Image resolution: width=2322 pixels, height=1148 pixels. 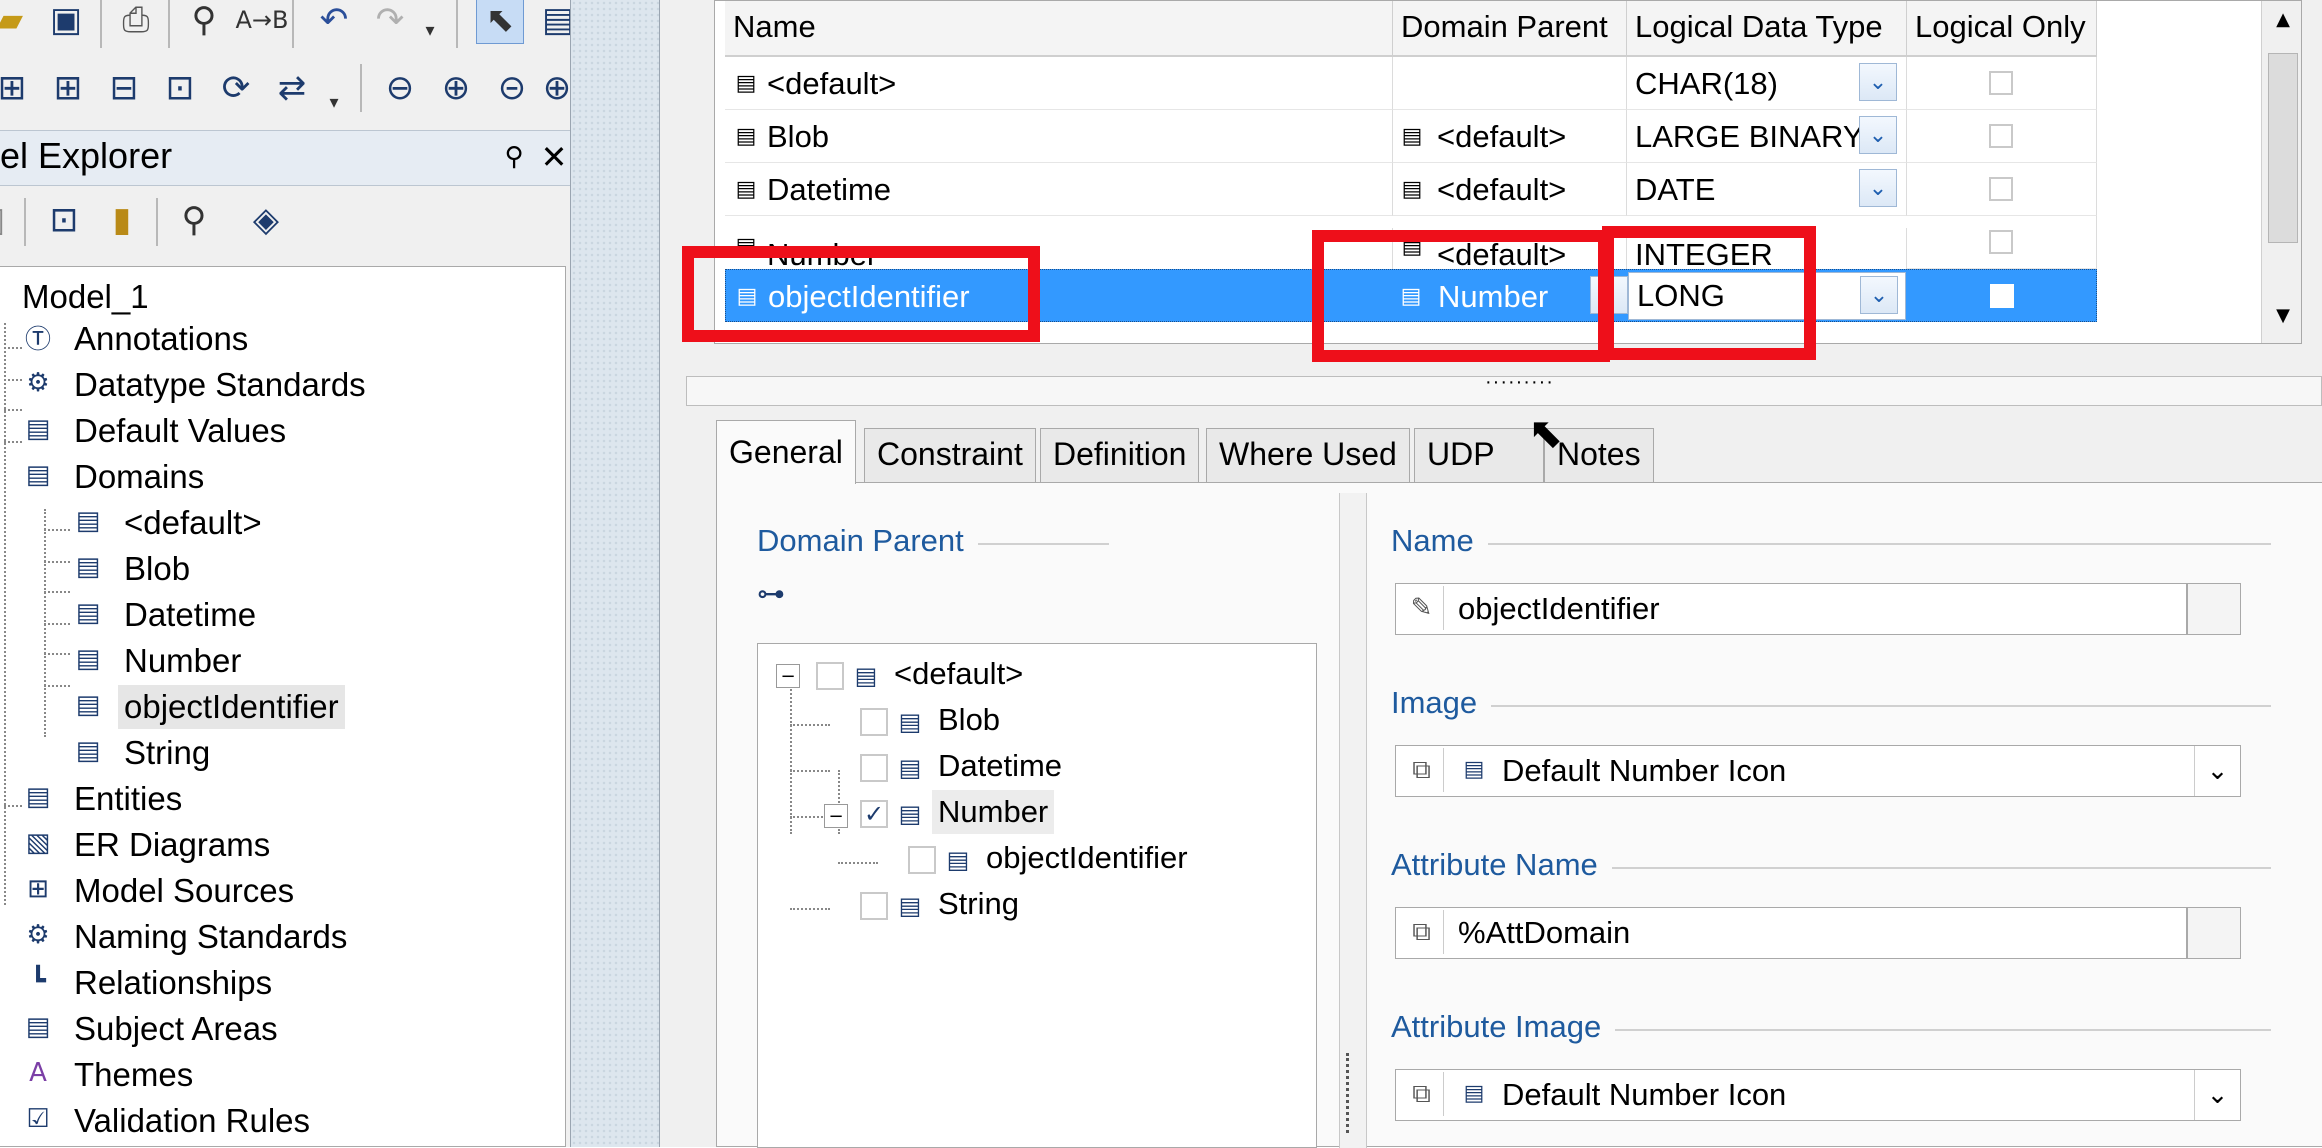 I want to click on attribute-image-select: ⧉ ▤ Default Number Icon ⌄, so click(x=1818, y=1095).